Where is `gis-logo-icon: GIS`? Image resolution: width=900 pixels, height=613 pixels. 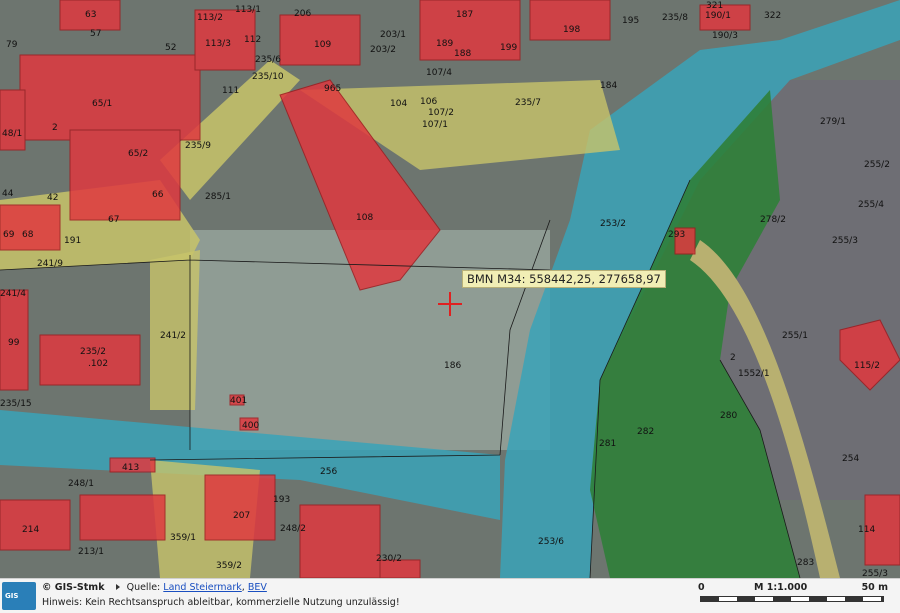 gis-logo-icon: GIS is located at coordinates (19, 596).